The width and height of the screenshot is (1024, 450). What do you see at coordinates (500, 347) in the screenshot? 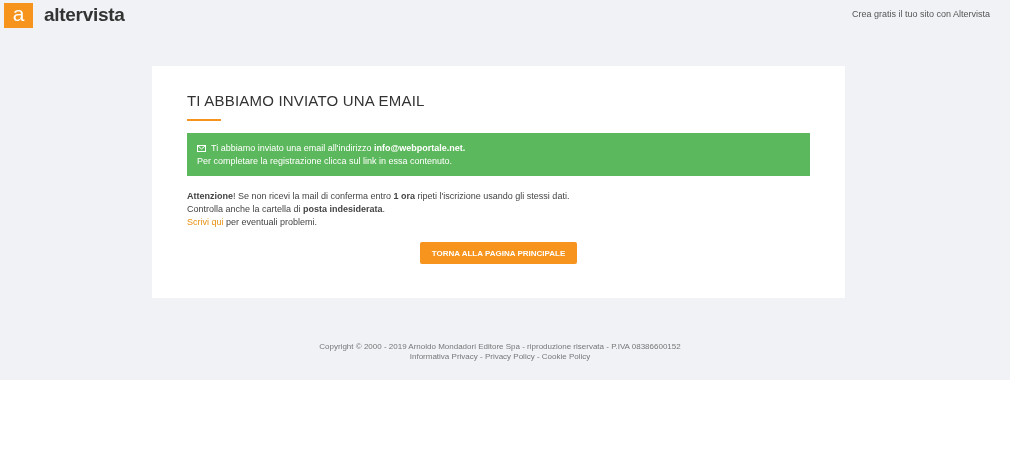
I see `copyright-text: Copyright © 2000 - 2019 Arnoldo Mondadori Editore Spa - riproduzione riservata - P.IVA 08386600152` at bounding box center [500, 347].